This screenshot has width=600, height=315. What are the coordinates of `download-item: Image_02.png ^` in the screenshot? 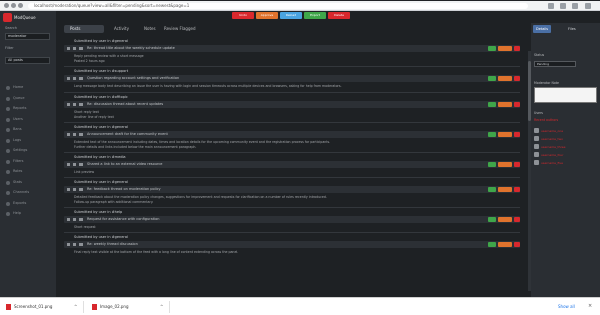 It's located at (129, 307).